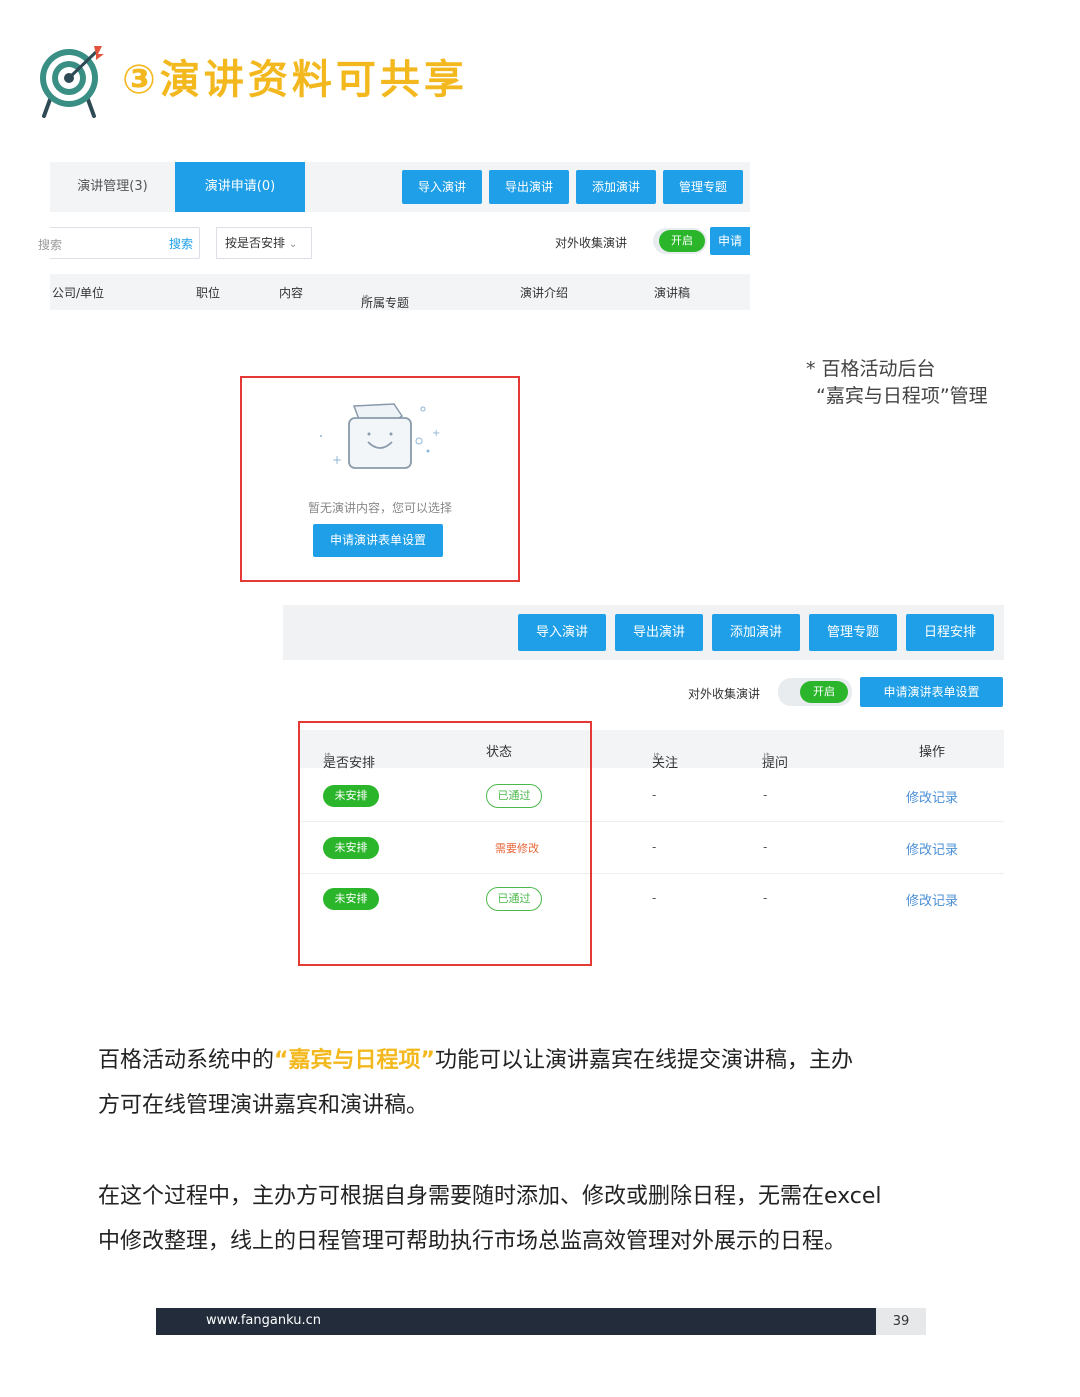  Describe the element at coordinates (950, 632) in the screenshot. I see `schedule-button: 日程安排` at that location.